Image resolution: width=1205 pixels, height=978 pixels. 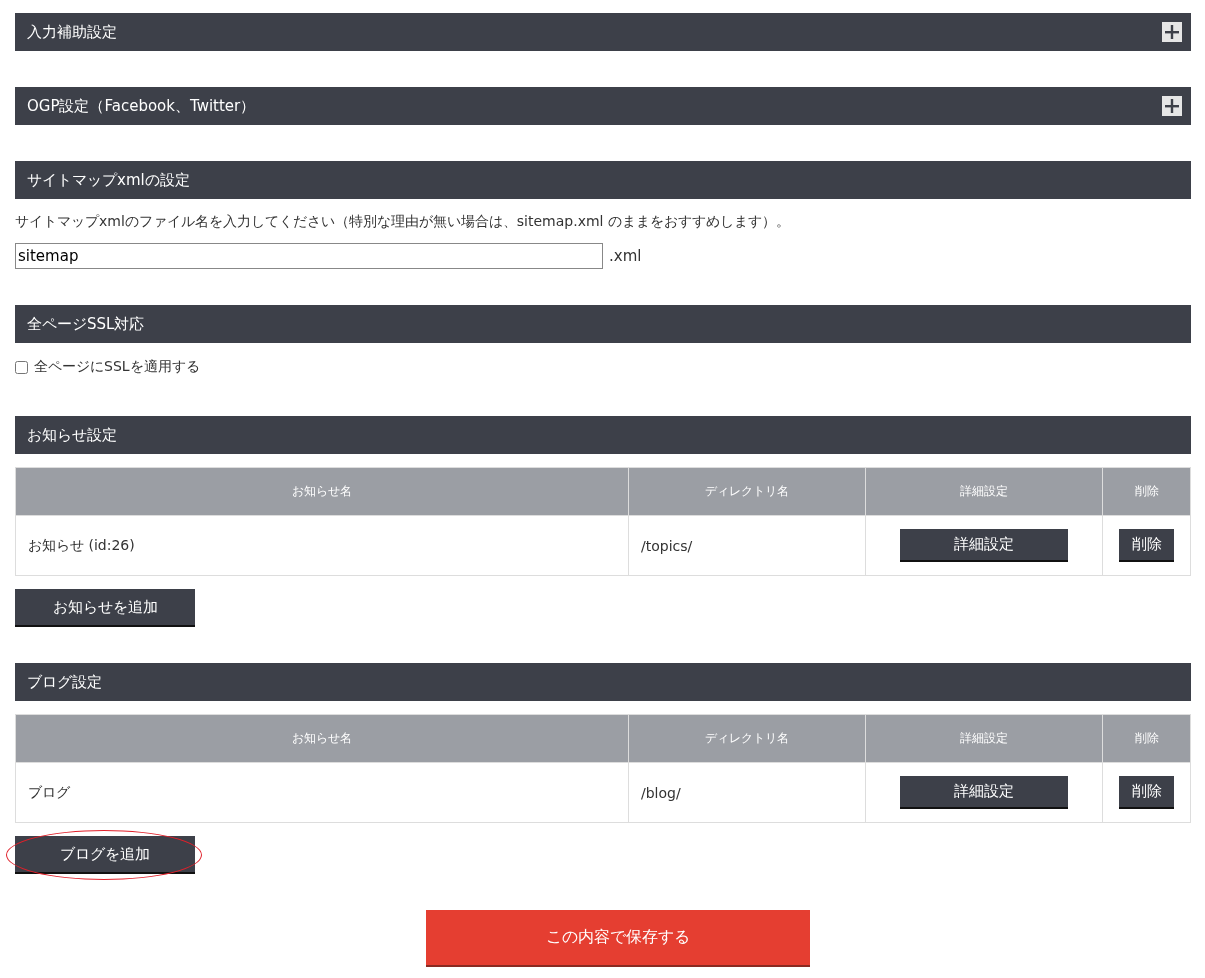 What do you see at coordinates (141, 106) in the screenshot?
I see `section-title: OGP設定（Facebook、Twitter）` at bounding box center [141, 106].